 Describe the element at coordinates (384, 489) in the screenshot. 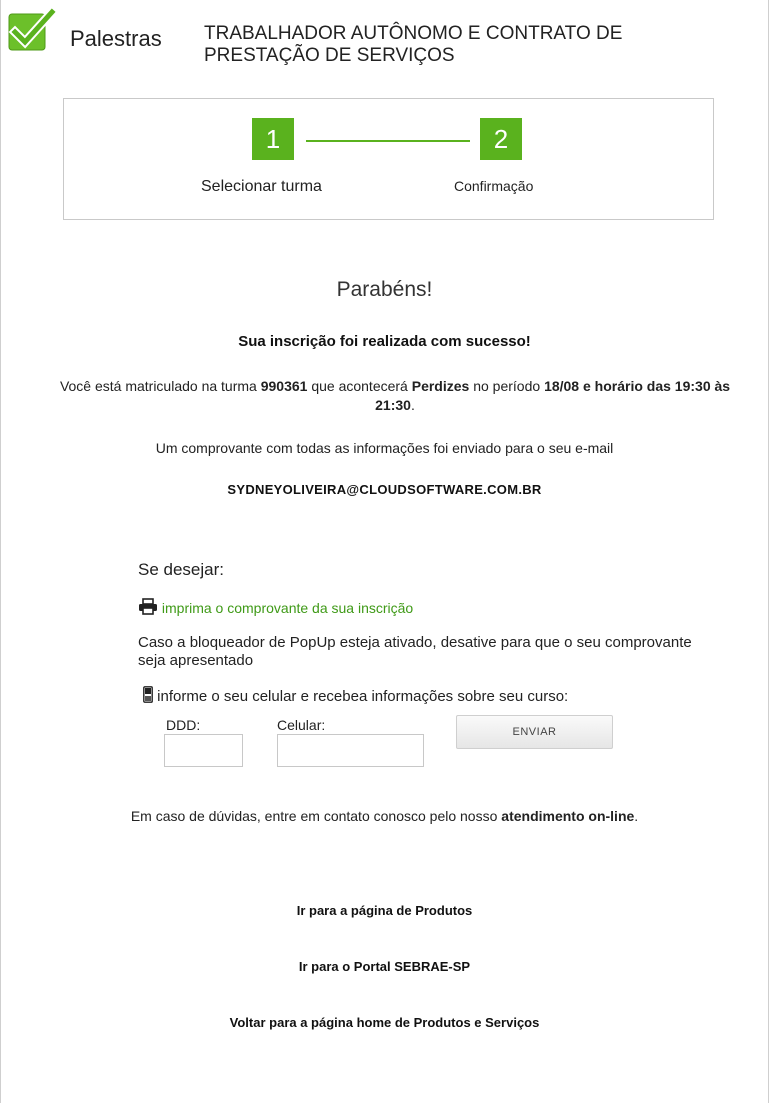

I see `email-address: SYDNEYOLIVEIRA@CLOUDSOFTWARE.COM.BR` at that location.